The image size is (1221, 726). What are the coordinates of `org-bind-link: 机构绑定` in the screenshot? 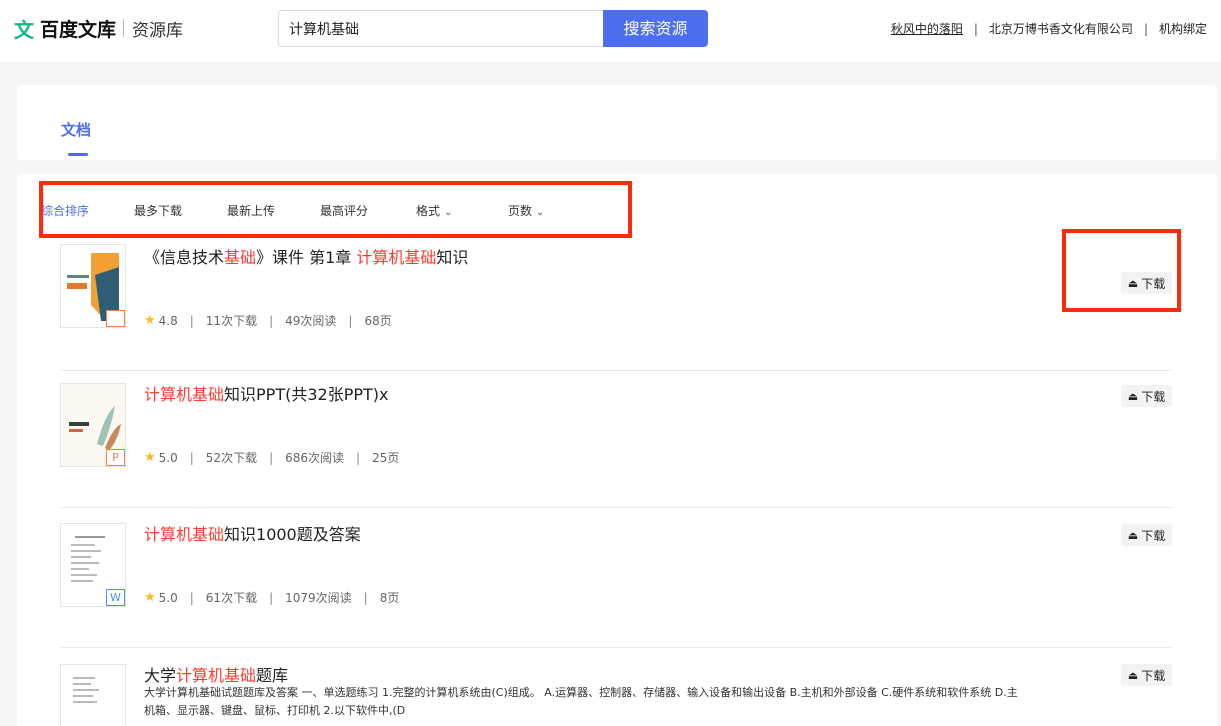 It's located at (1183, 28).